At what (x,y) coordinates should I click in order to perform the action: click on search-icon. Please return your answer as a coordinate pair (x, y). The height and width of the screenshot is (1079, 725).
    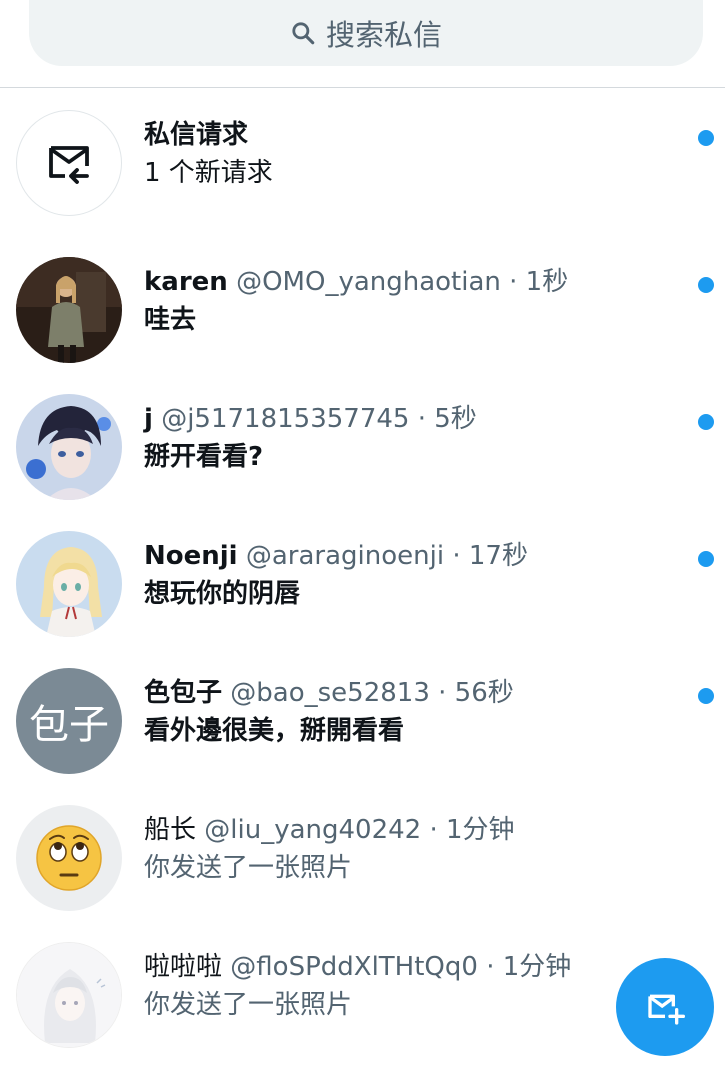
    Looking at the image, I should click on (303, 33).